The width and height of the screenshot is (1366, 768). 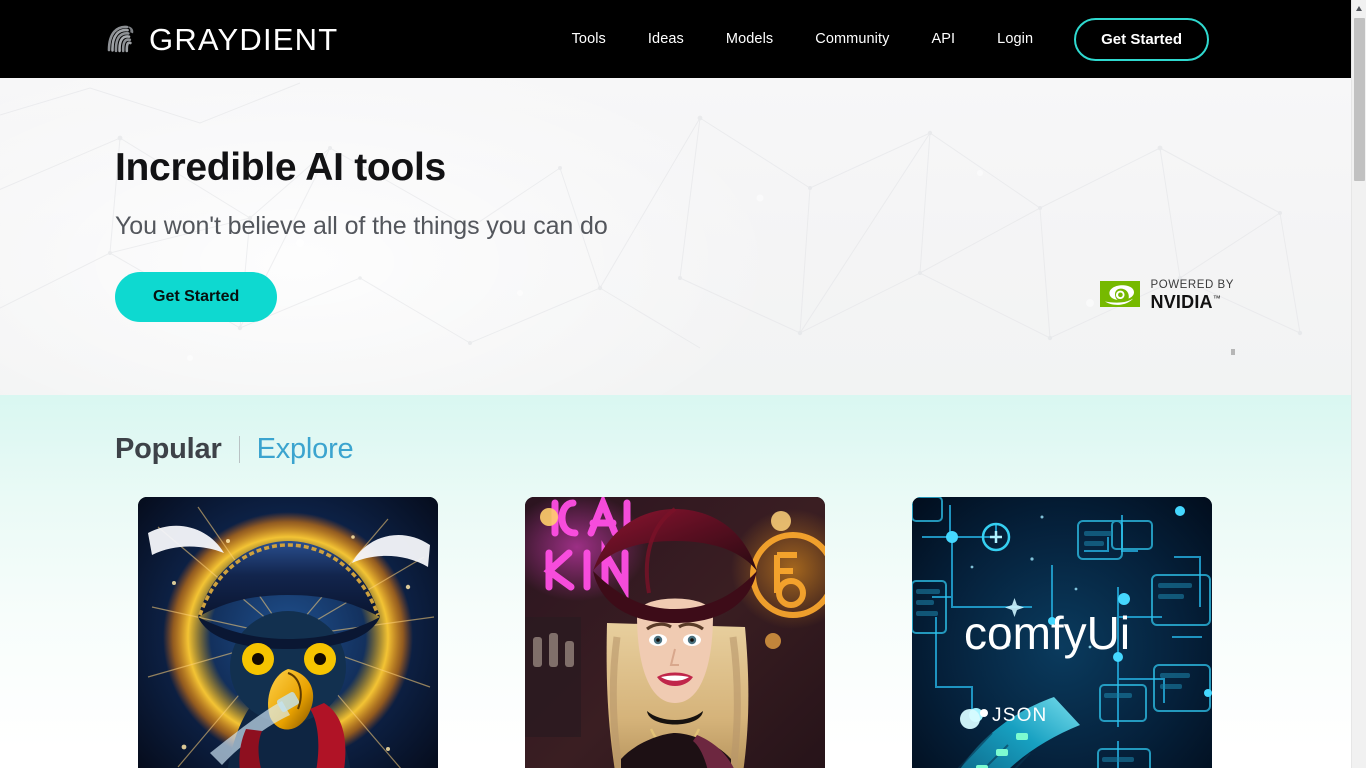 What do you see at coordinates (244, 39) in the screenshot?
I see `brand-name: GRAYDIENT` at bounding box center [244, 39].